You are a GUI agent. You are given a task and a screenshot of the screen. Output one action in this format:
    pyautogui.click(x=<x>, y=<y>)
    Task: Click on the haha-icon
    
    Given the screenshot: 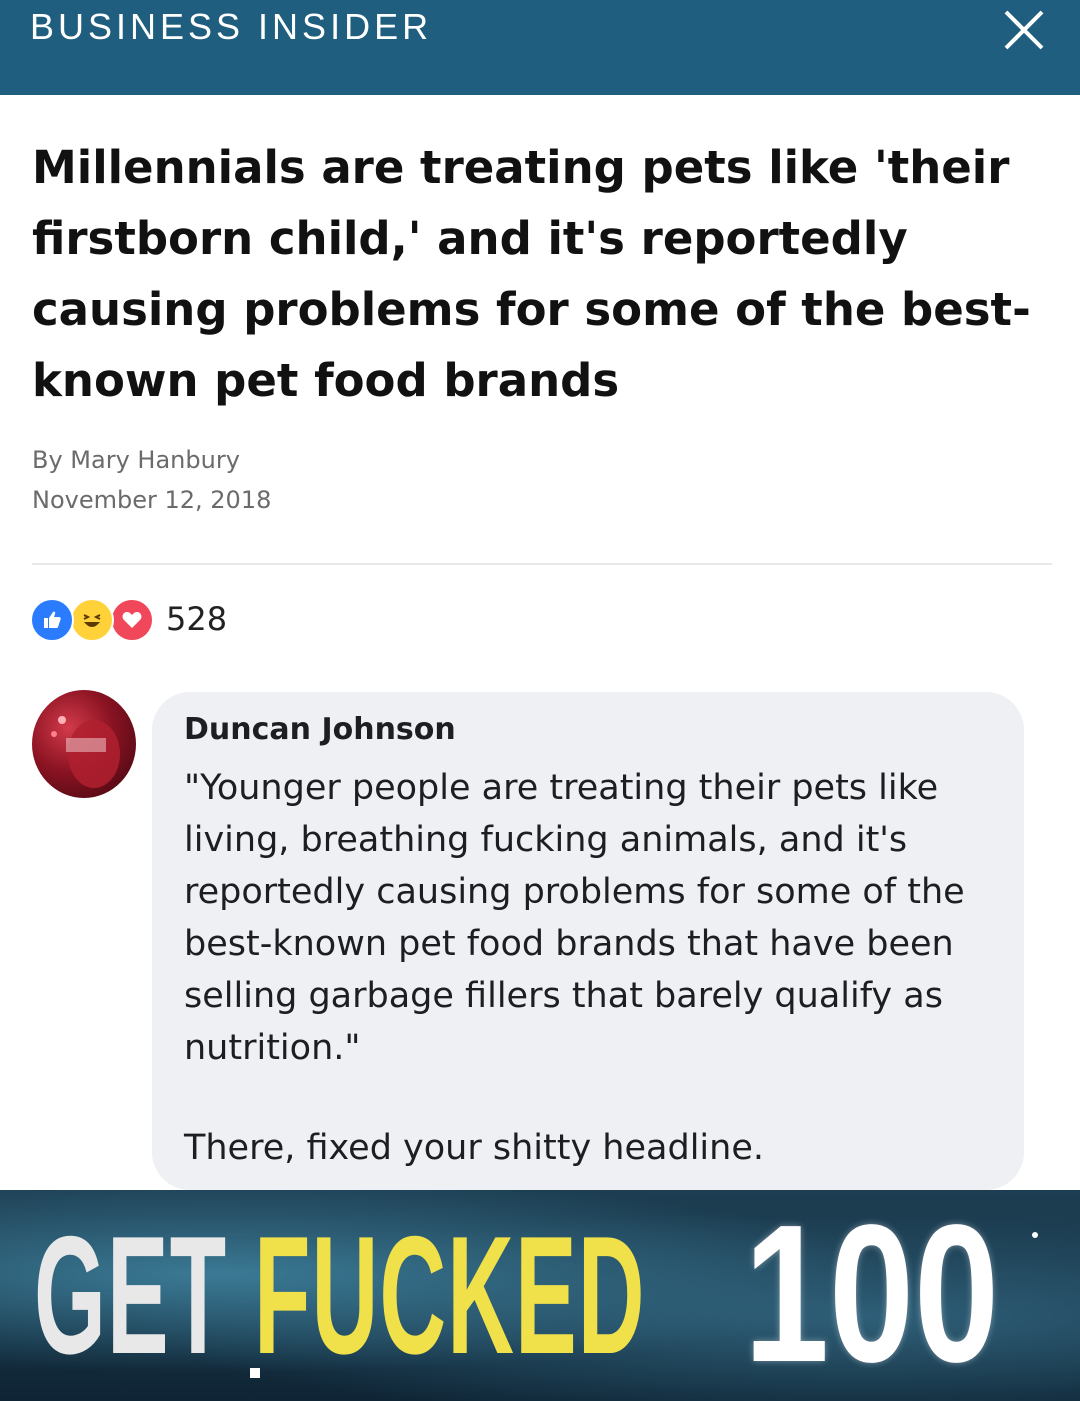 What is the action you would take?
    pyautogui.click(x=92, y=620)
    